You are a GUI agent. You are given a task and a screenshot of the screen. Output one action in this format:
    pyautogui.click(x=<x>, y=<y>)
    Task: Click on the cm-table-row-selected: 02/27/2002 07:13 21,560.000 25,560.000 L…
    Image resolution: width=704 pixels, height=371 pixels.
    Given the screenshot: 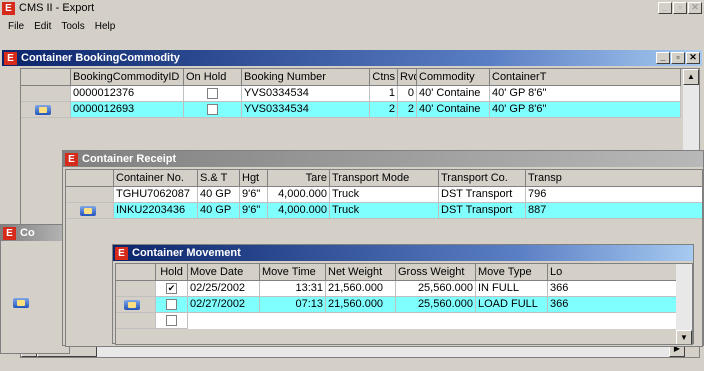 What is the action you would take?
    pyautogui.click(x=397, y=305)
    